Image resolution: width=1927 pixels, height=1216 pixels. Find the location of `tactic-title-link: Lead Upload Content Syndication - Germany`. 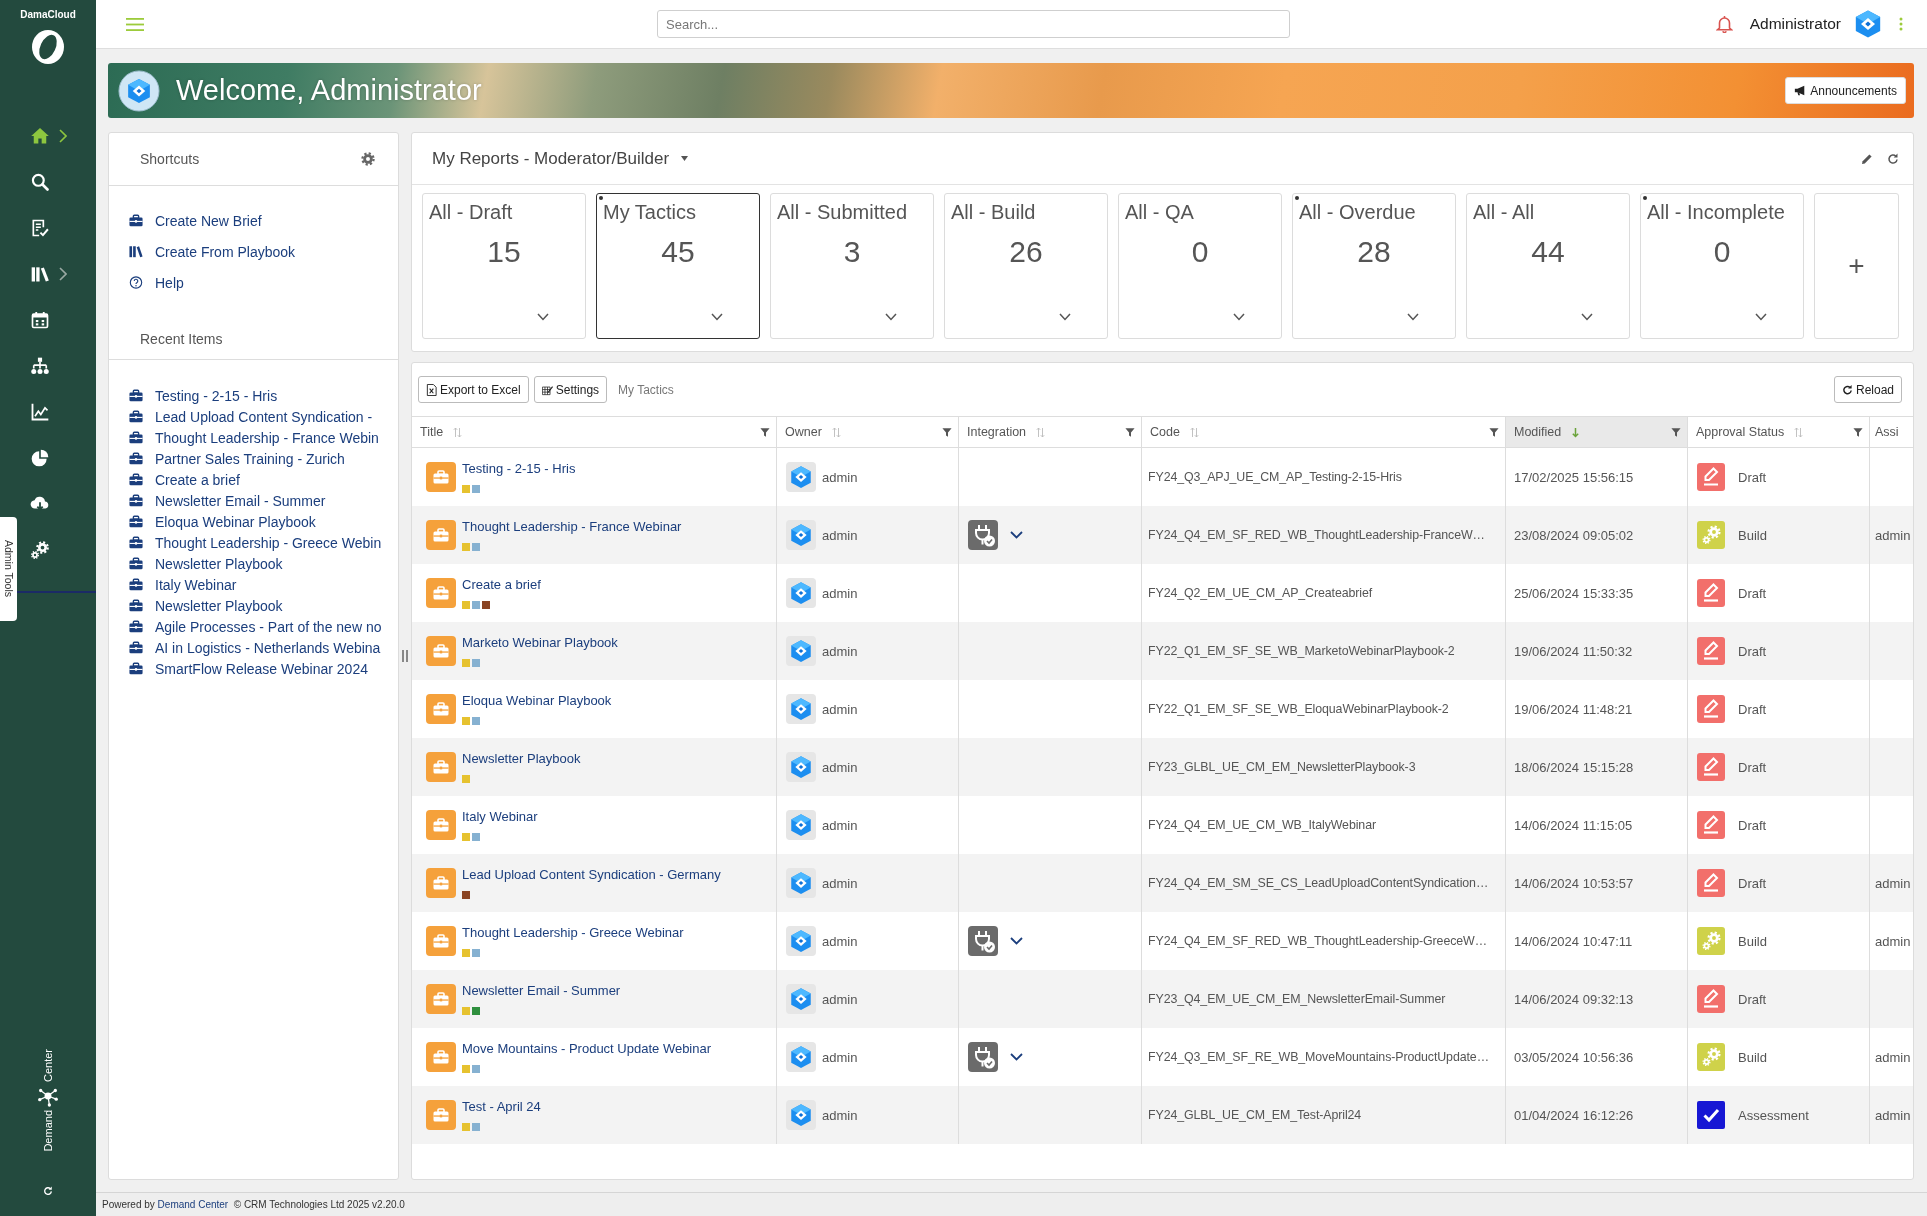

tactic-title-link: Lead Upload Content Syndication - Germany is located at coordinates (591, 875).